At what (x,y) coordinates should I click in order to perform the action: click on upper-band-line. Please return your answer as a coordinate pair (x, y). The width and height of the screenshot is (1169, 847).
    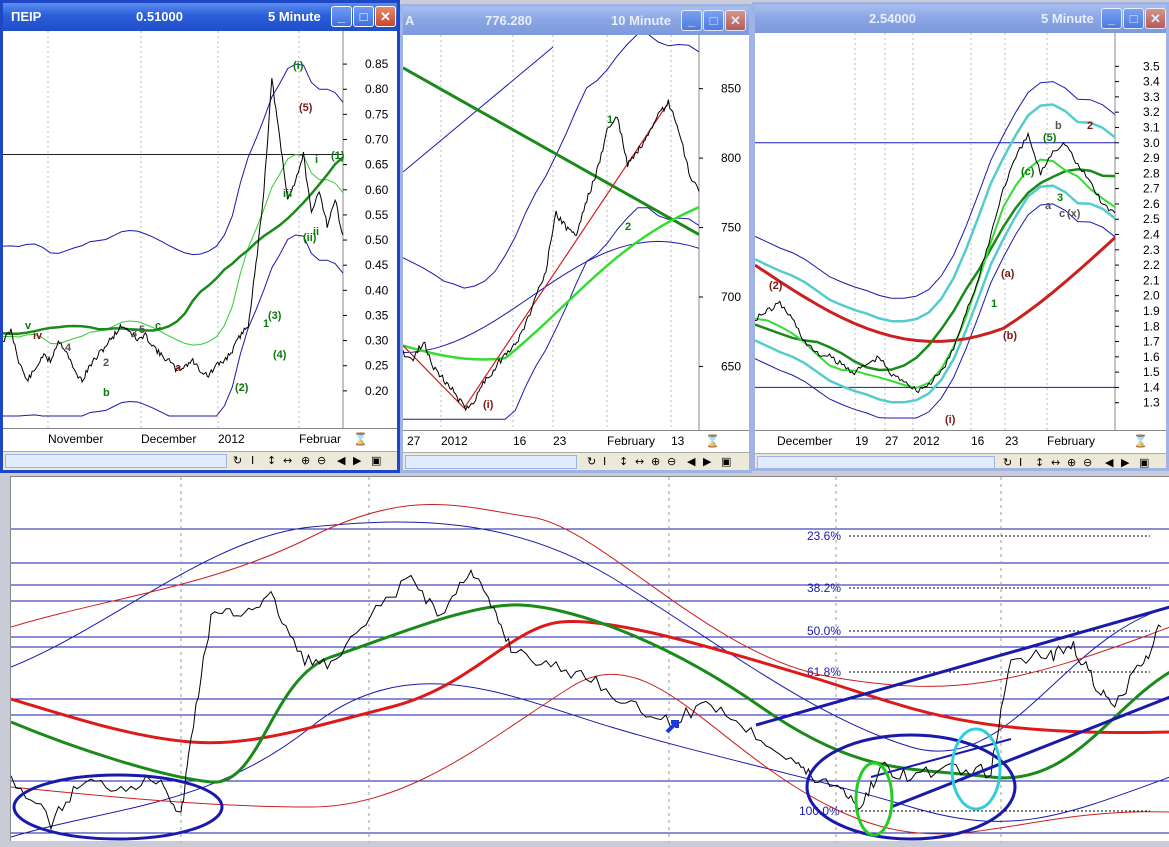
    Looking at the image, I should click on (173, 159).